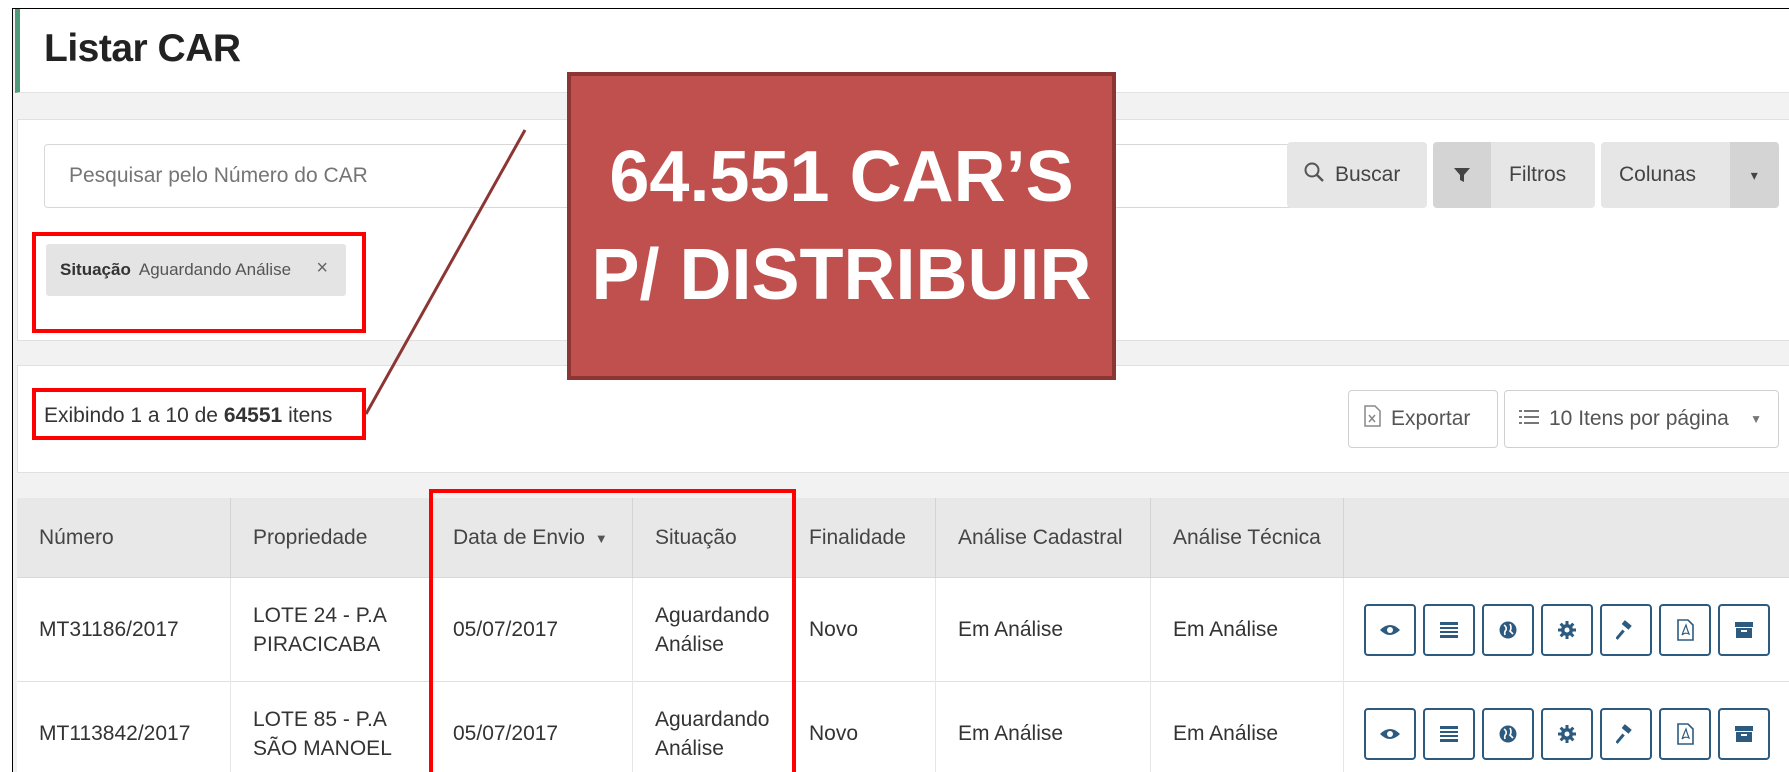 The height and width of the screenshot is (772, 1789). I want to click on header-analise-cadastral: Análise Cadastral, so click(1042, 538).